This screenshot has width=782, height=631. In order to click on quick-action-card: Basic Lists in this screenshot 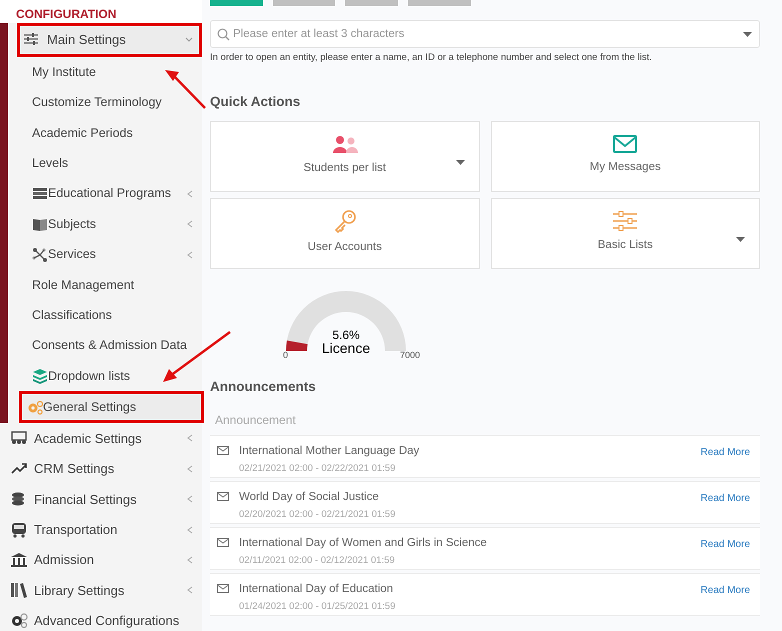, I will do `click(625, 233)`.